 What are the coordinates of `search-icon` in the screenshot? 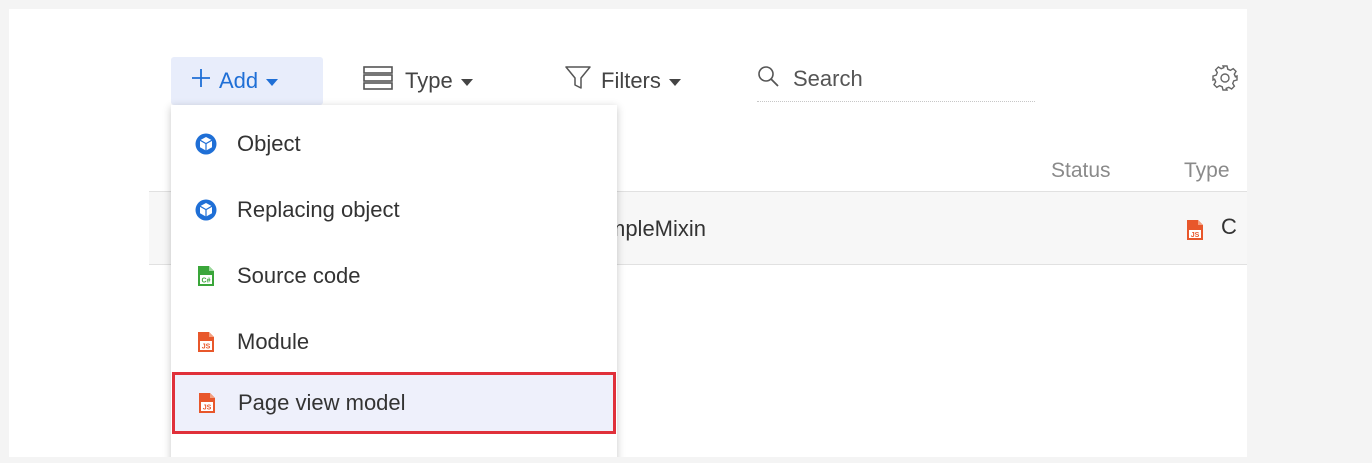 It's located at (768, 79).